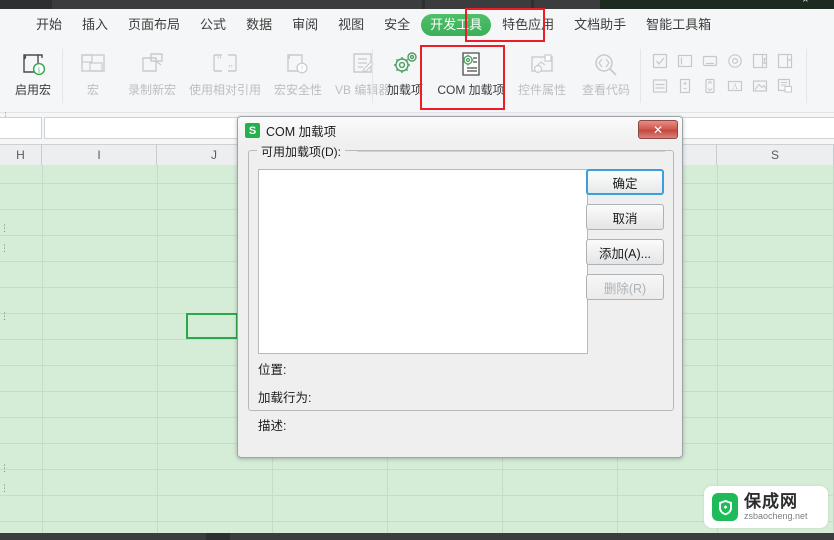 This screenshot has width=834, height=540. What do you see at coordinates (93, 65) in the screenshot?
I see `macro-icon` at bounding box center [93, 65].